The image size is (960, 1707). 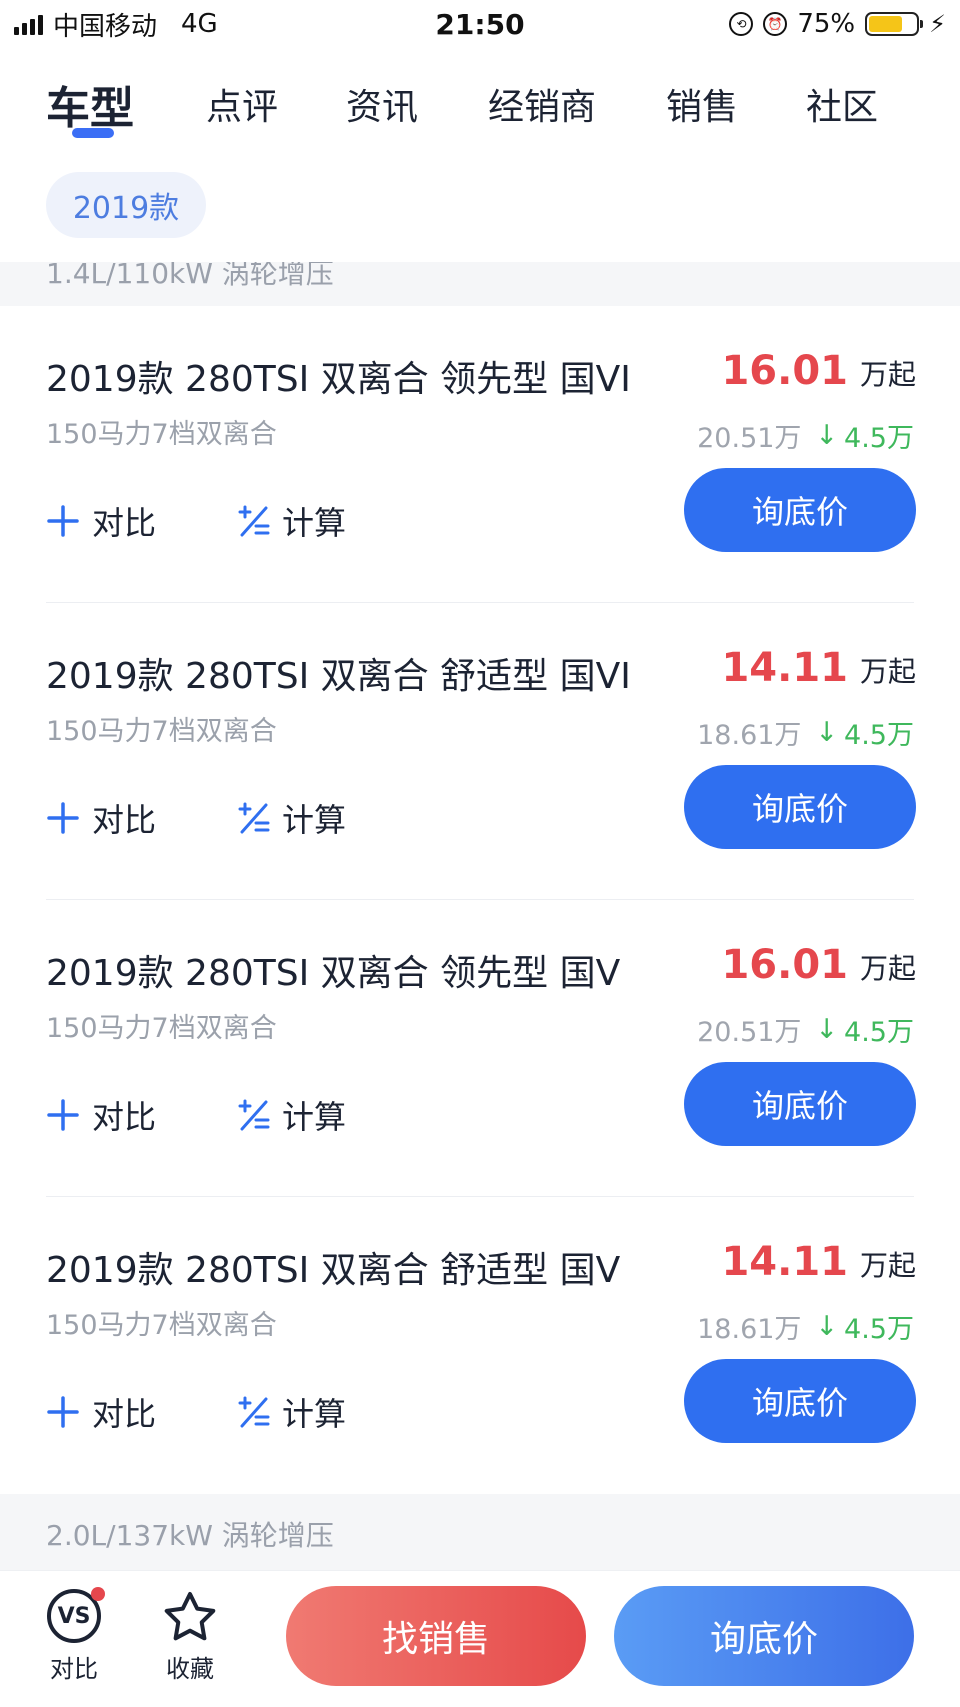 I want to click on car-title: 2019款 280TSI 双离合 领先型 国VI, so click(x=338, y=376).